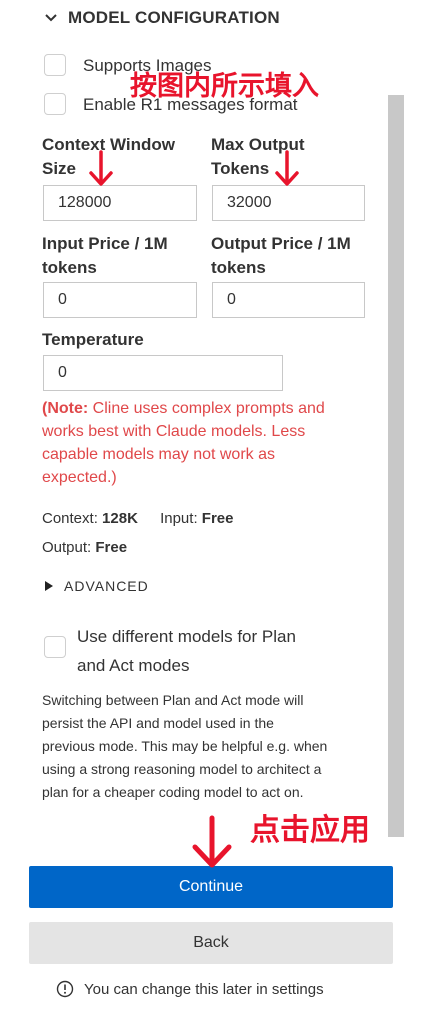 This screenshot has width=422, height=1024. What do you see at coordinates (211, 943) in the screenshot?
I see `back-button: Back` at bounding box center [211, 943].